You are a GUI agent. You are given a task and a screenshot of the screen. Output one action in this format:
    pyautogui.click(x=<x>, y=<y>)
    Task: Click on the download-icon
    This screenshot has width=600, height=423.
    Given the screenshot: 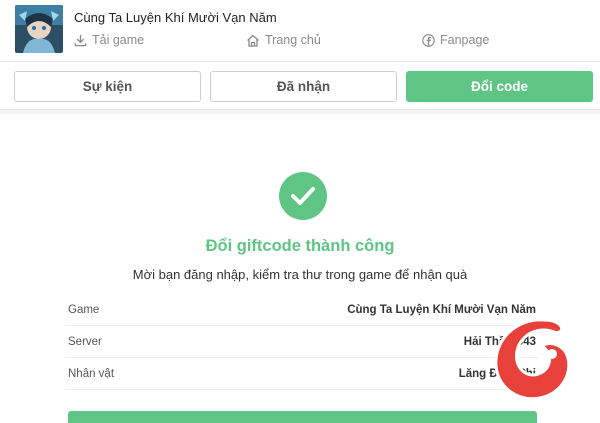 What is the action you would take?
    pyautogui.click(x=80, y=40)
    